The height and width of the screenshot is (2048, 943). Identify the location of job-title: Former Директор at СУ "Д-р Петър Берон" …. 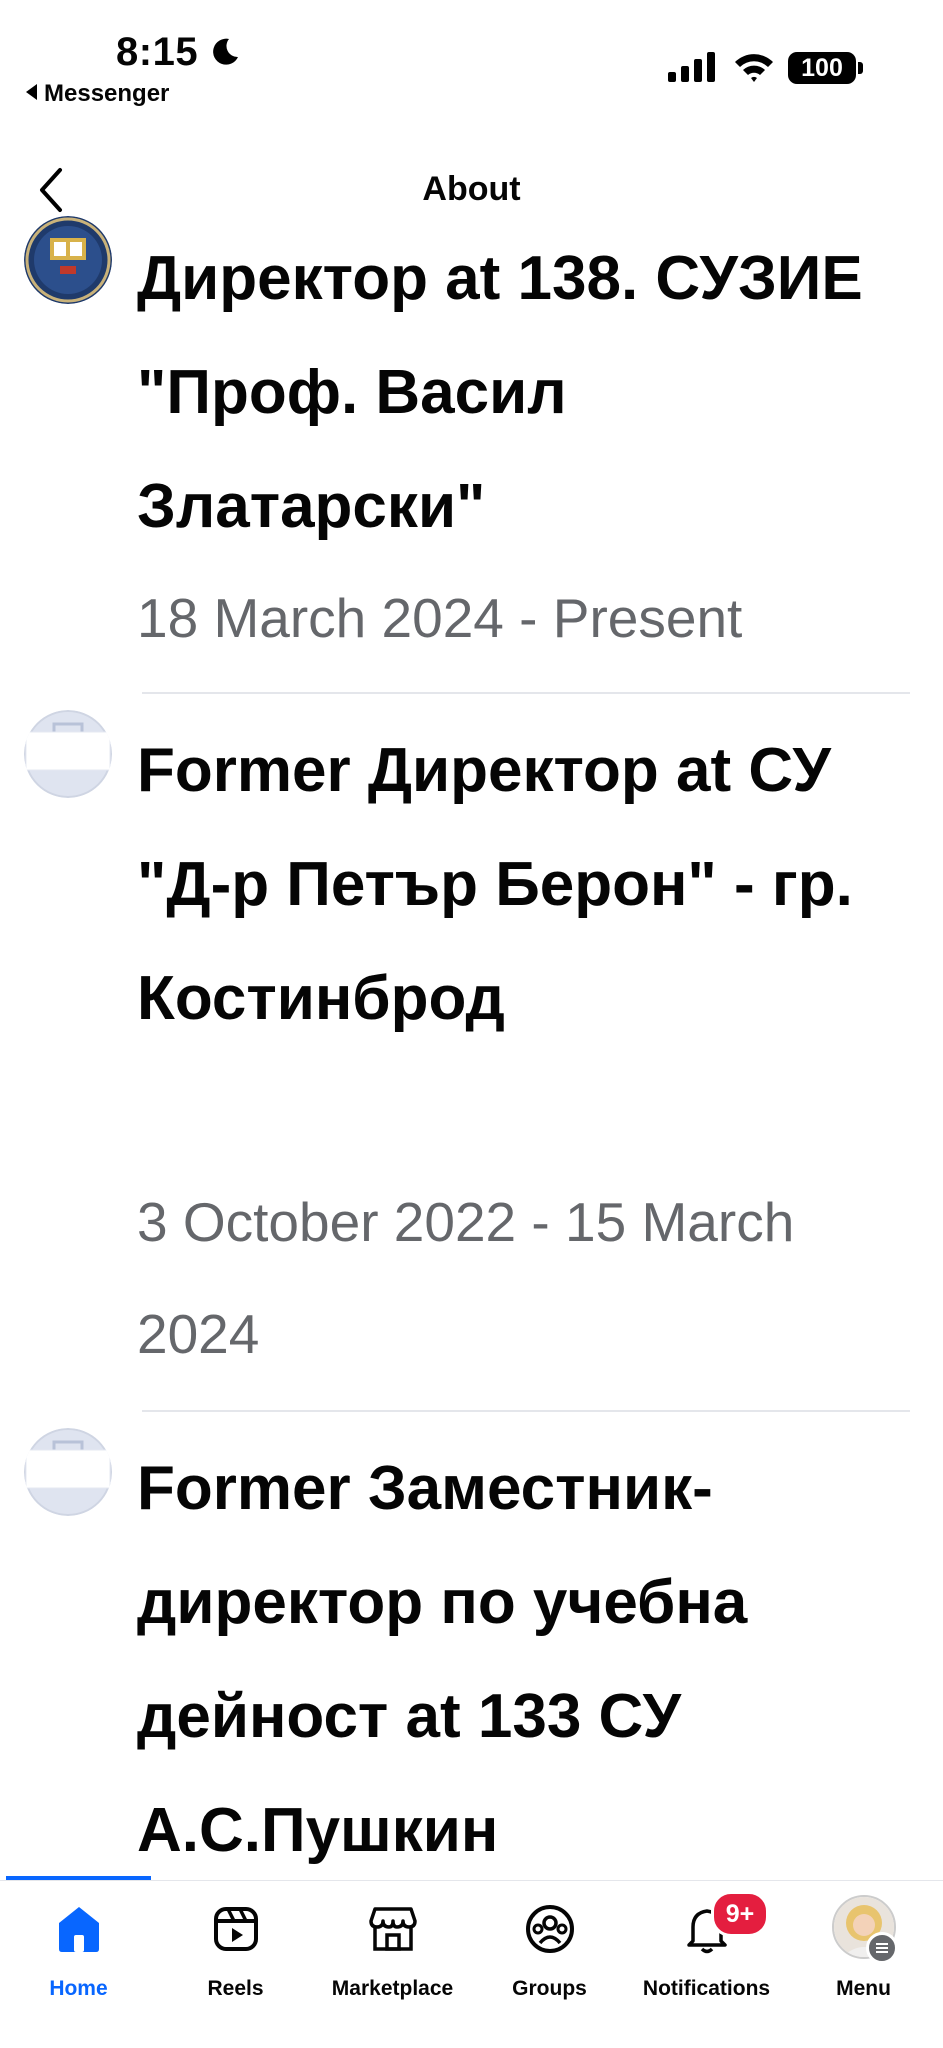
(495, 884).